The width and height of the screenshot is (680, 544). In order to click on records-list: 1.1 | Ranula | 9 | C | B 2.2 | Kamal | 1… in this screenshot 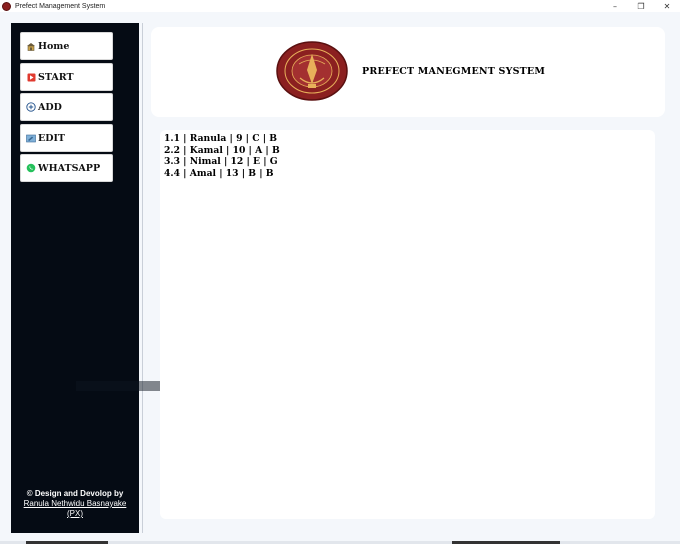, I will do `click(407, 156)`.